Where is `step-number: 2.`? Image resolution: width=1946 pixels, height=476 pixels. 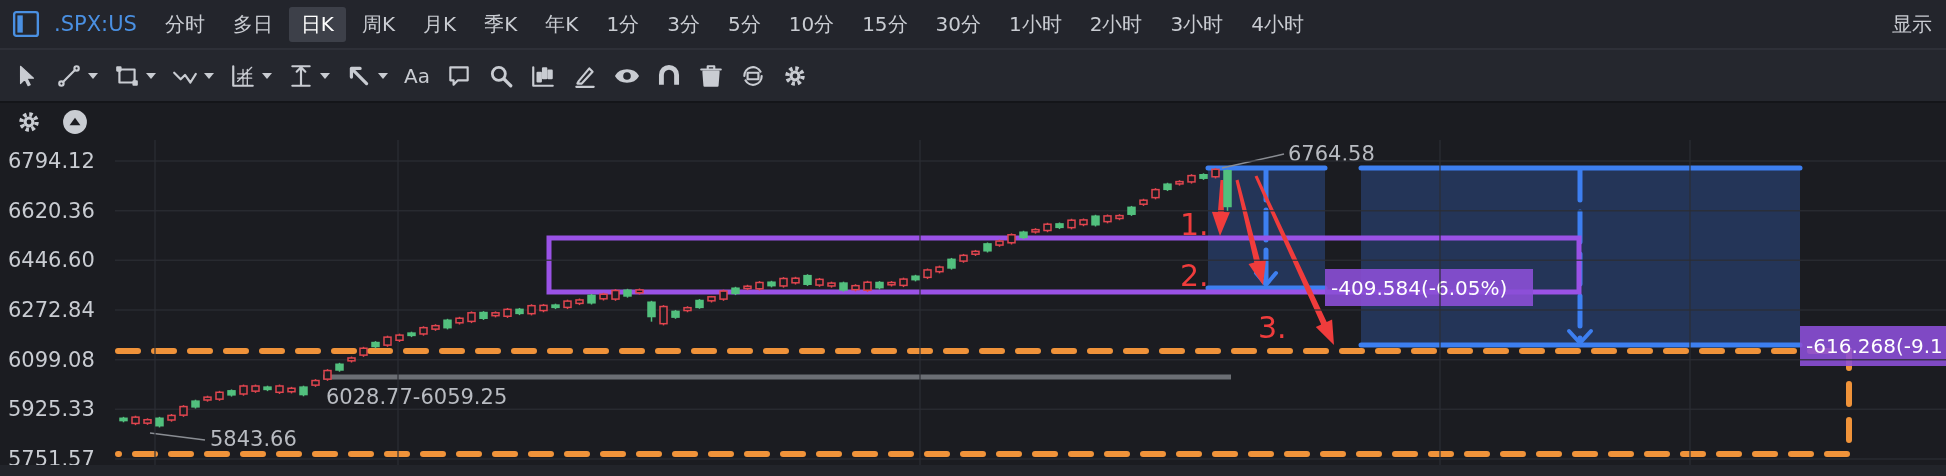 step-number: 2. is located at coordinates (1194, 275).